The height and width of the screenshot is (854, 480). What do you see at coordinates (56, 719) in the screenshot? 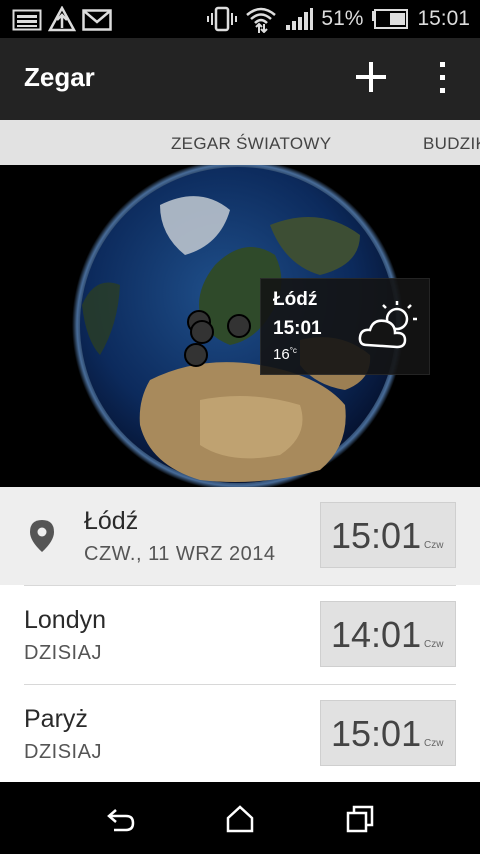
I see `city-name: Paryż` at bounding box center [56, 719].